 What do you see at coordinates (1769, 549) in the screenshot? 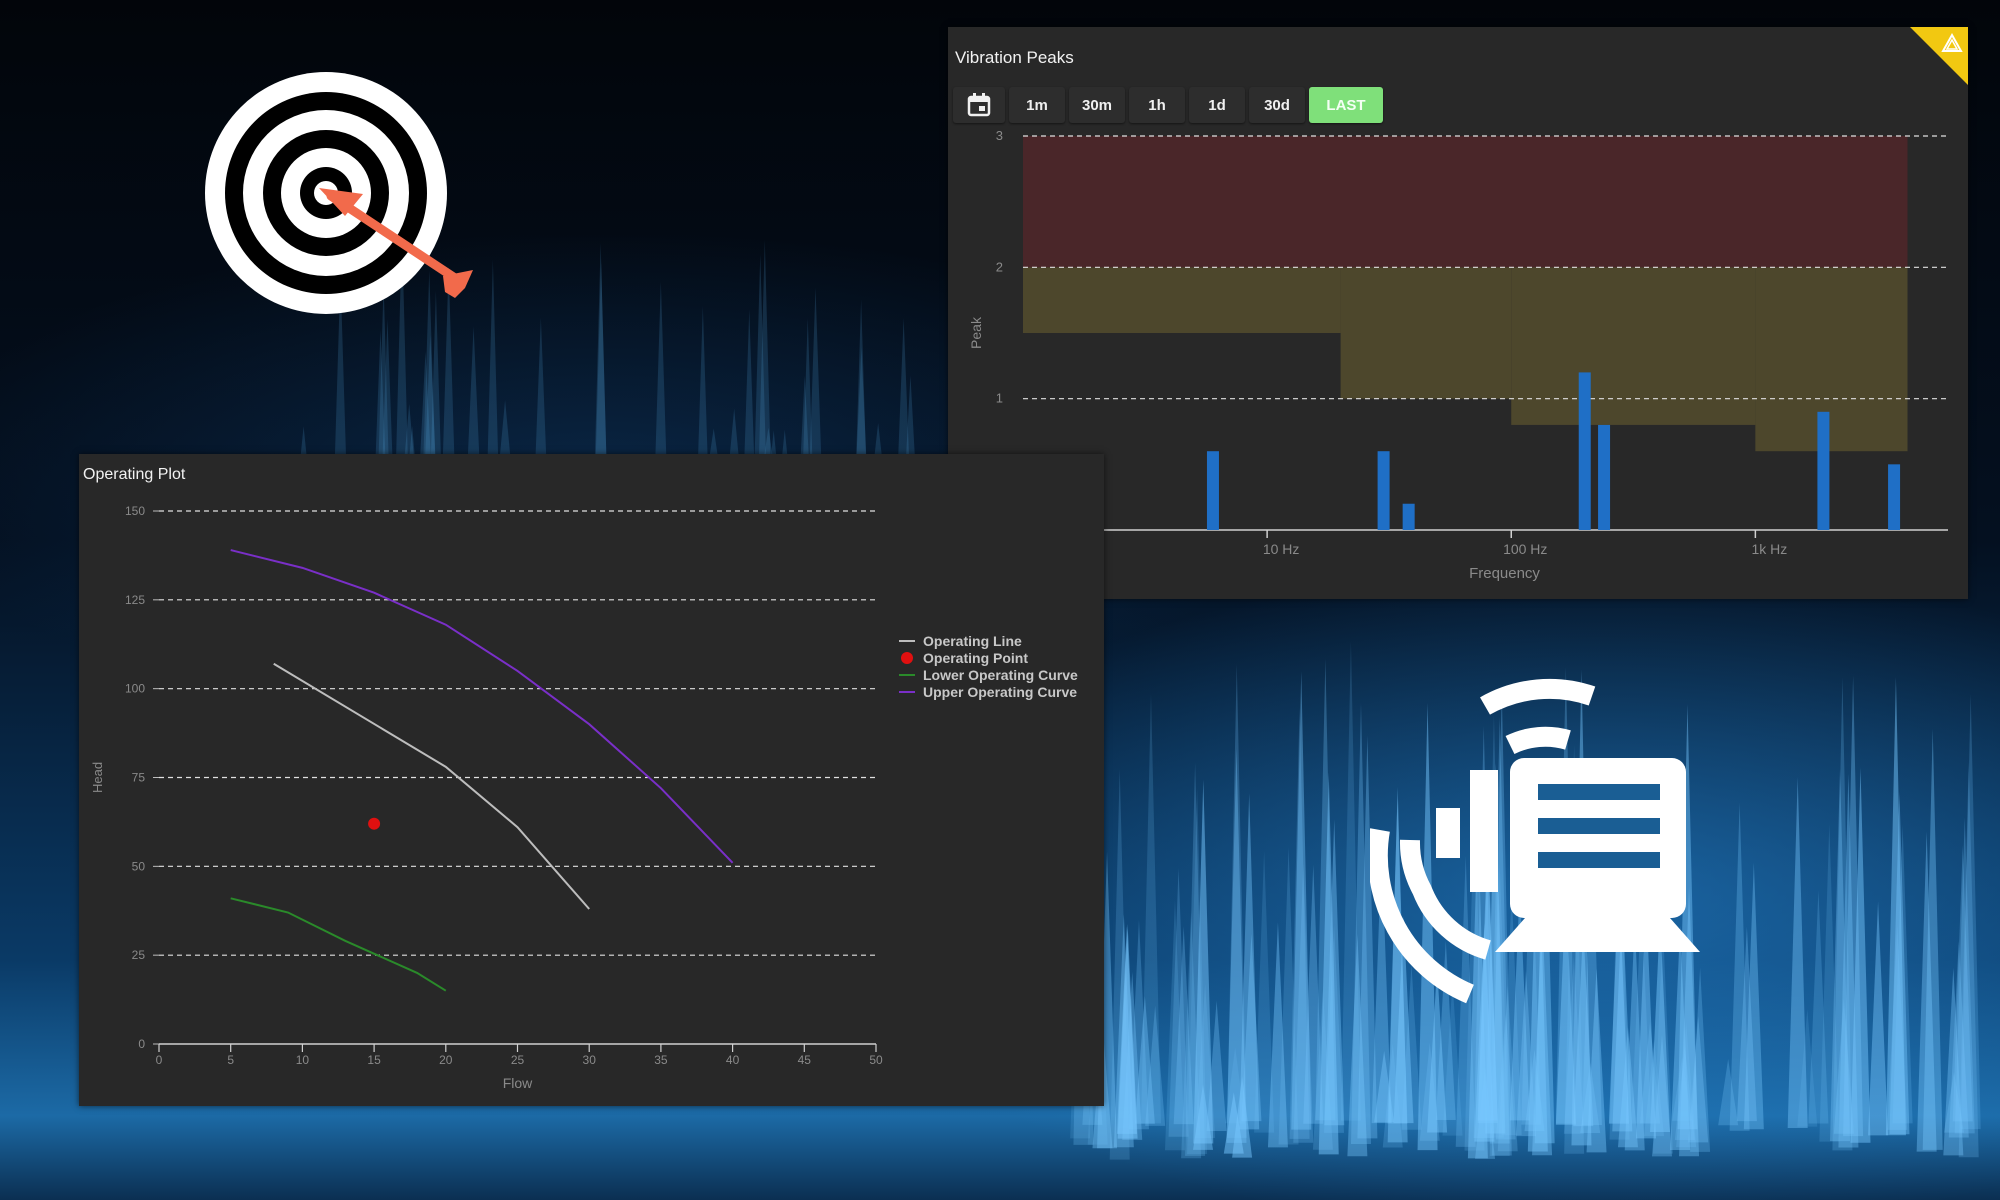
I see `x-tick-label: 1k Hz` at bounding box center [1769, 549].